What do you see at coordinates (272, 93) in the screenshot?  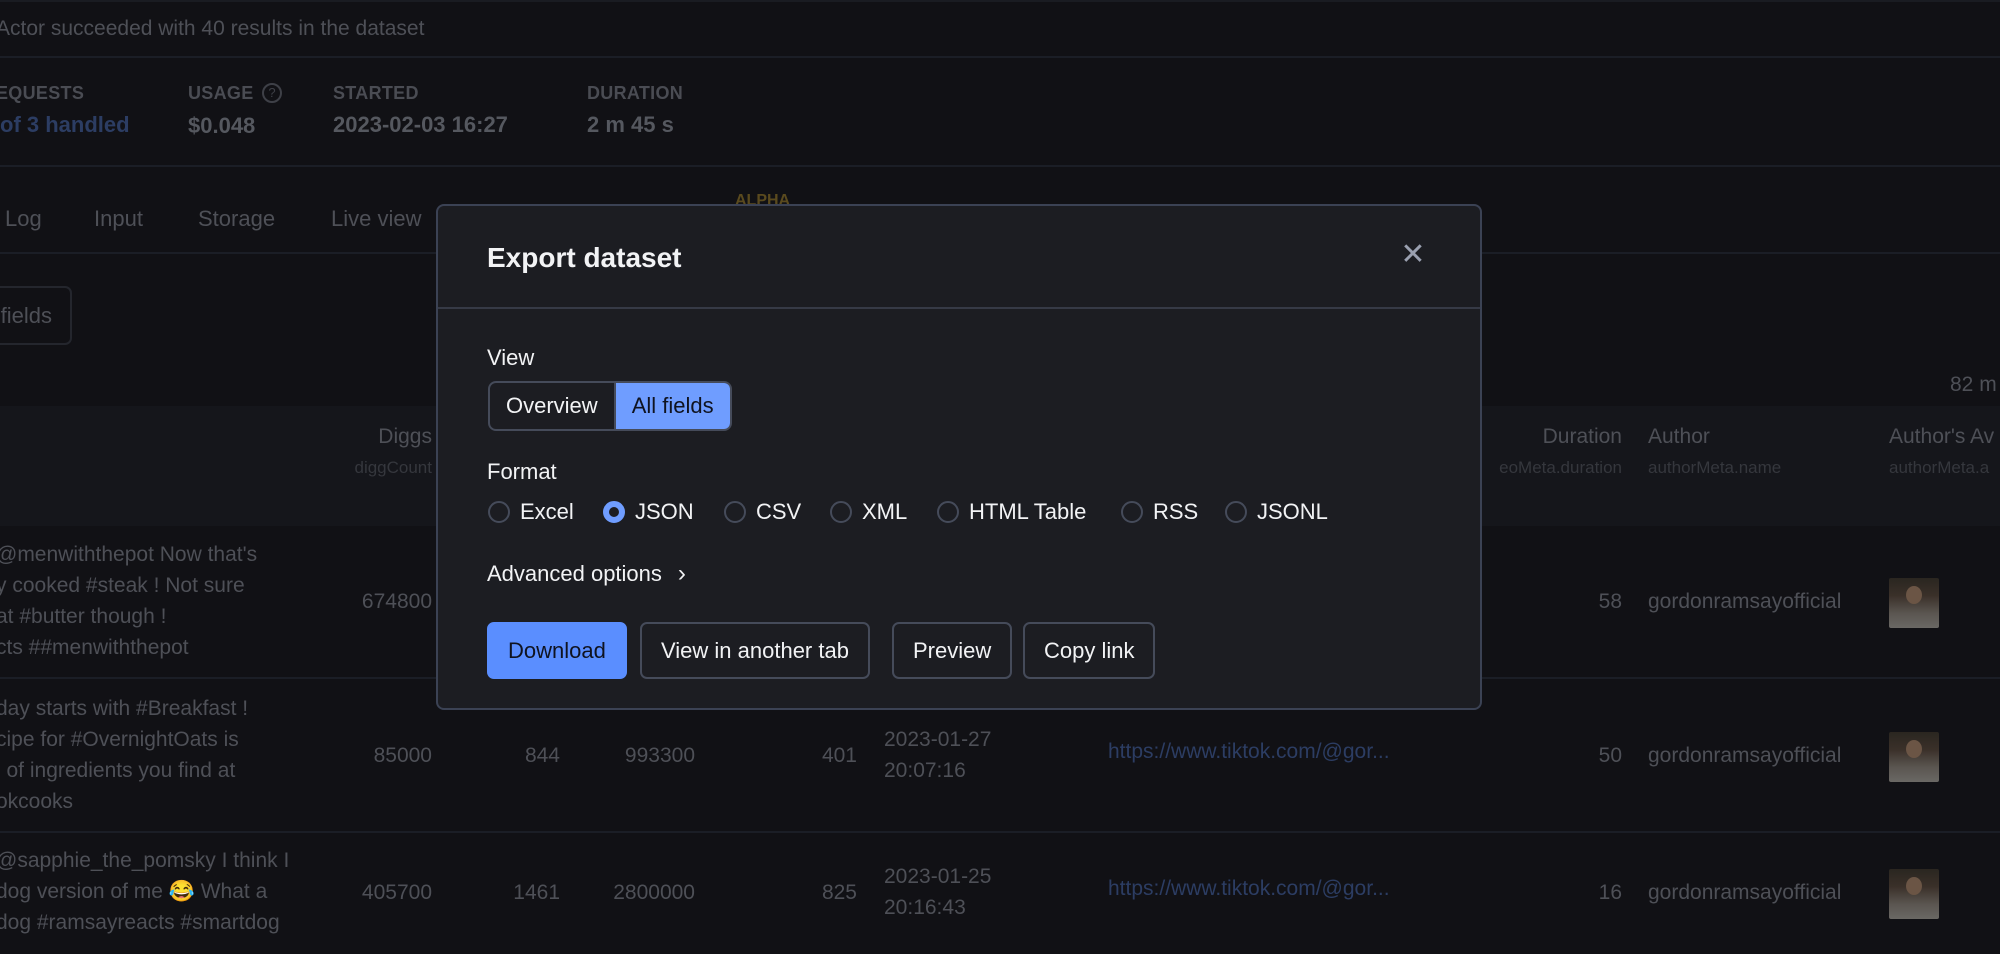 I see `help-icon: ?` at bounding box center [272, 93].